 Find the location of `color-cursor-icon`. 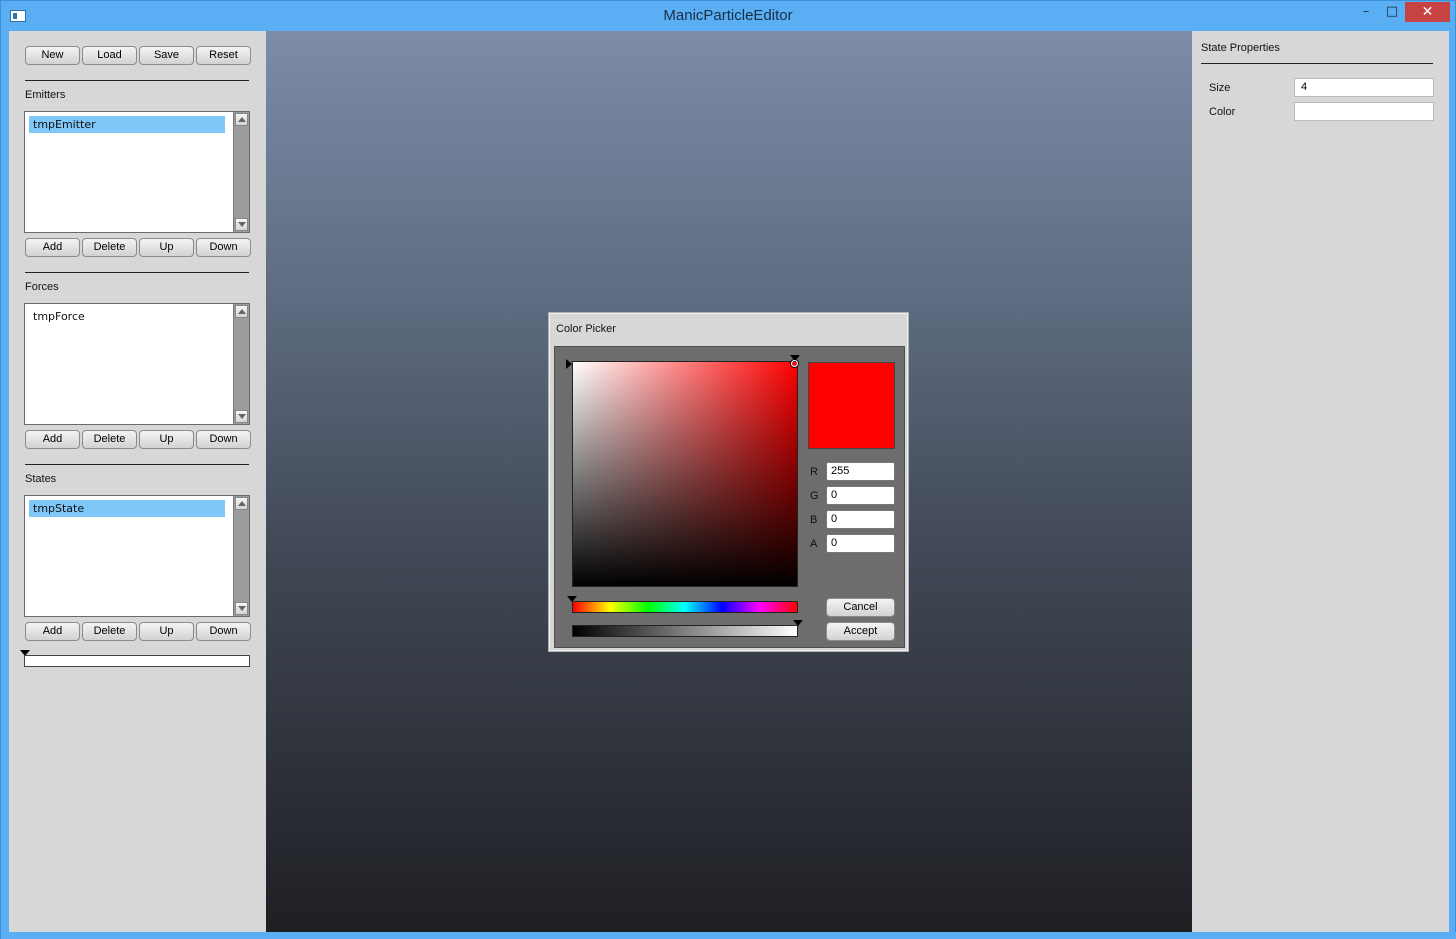

color-cursor-icon is located at coordinates (794, 363).